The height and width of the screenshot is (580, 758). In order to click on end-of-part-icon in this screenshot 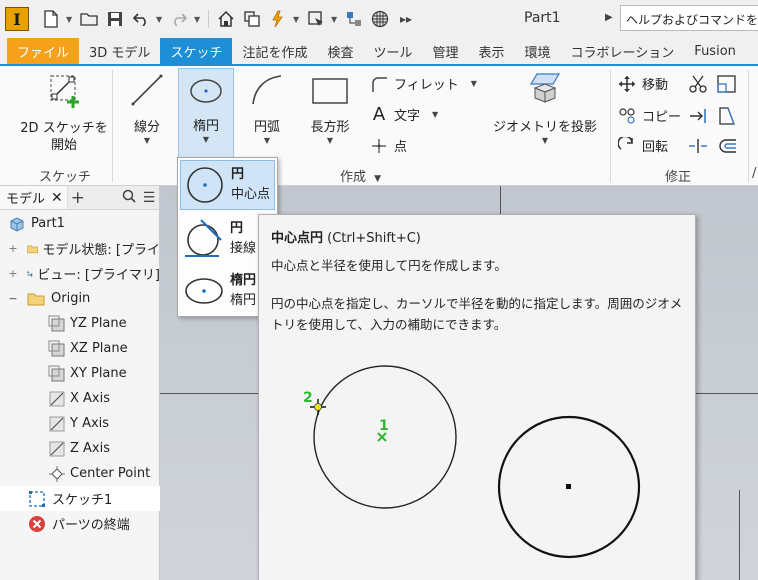, I will do `click(37, 523)`.